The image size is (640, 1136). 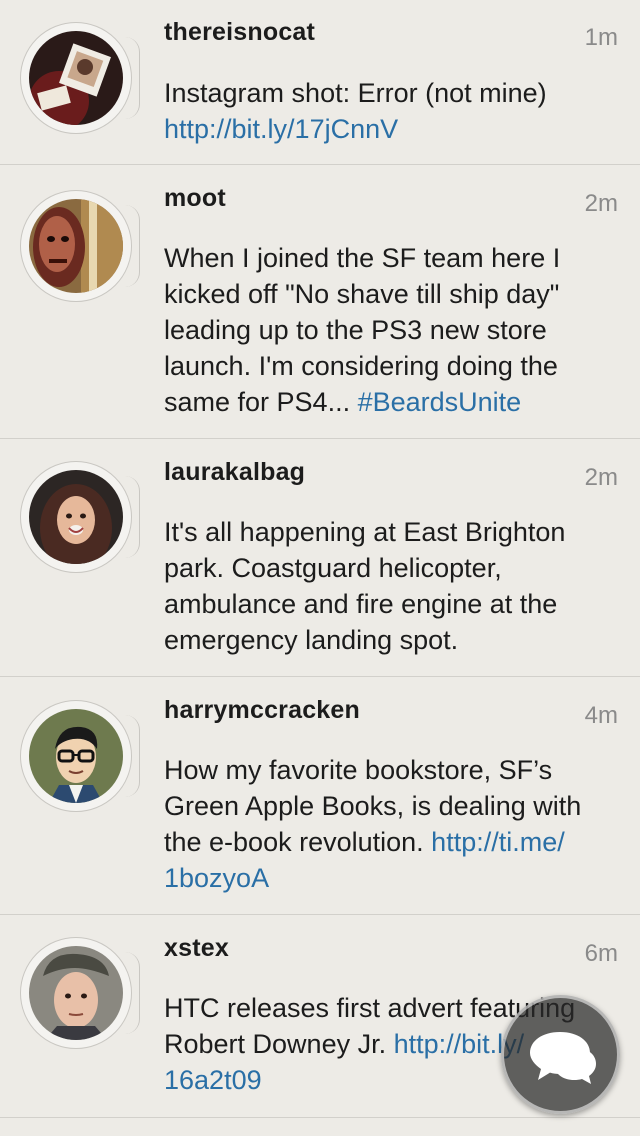 What do you see at coordinates (234, 472) in the screenshot?
I see `tweet-username: laurakalbag` at bounding box center [234, 472].